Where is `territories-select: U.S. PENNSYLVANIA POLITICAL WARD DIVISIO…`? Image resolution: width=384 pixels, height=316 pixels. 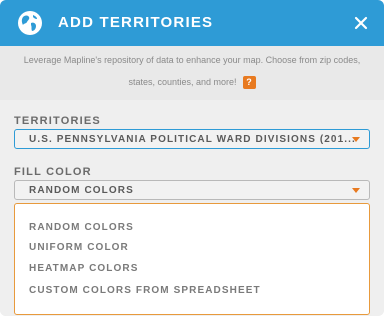 territories-select: U.S. PENNSYLVANIA POLITICAL WARD DIVISIO… is located at coordinates (192, 139).